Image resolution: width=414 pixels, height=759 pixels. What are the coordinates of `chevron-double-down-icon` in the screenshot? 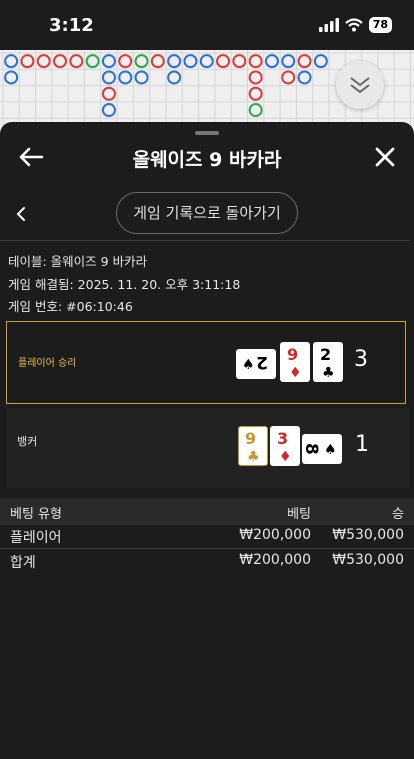 It's located at (360, 85).